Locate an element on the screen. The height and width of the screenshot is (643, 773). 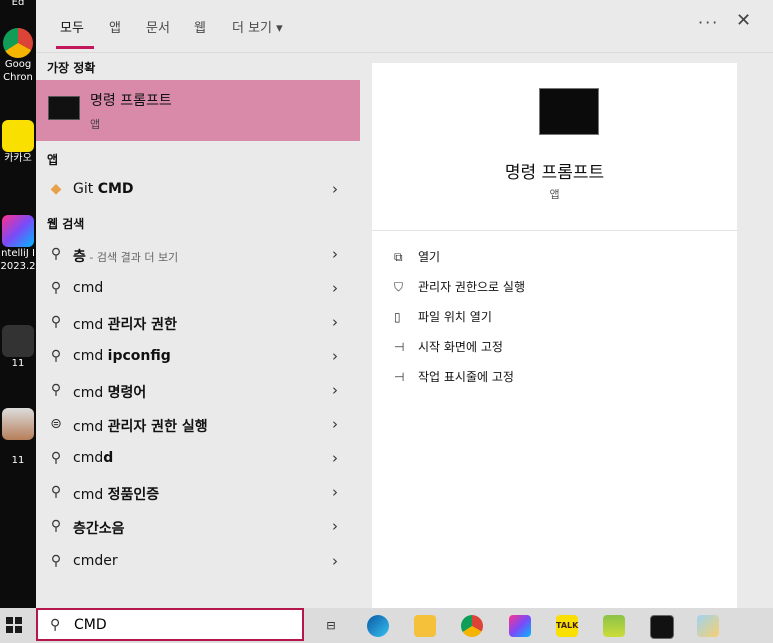
tab-web: 웹 is located at coordinates (200, 26).